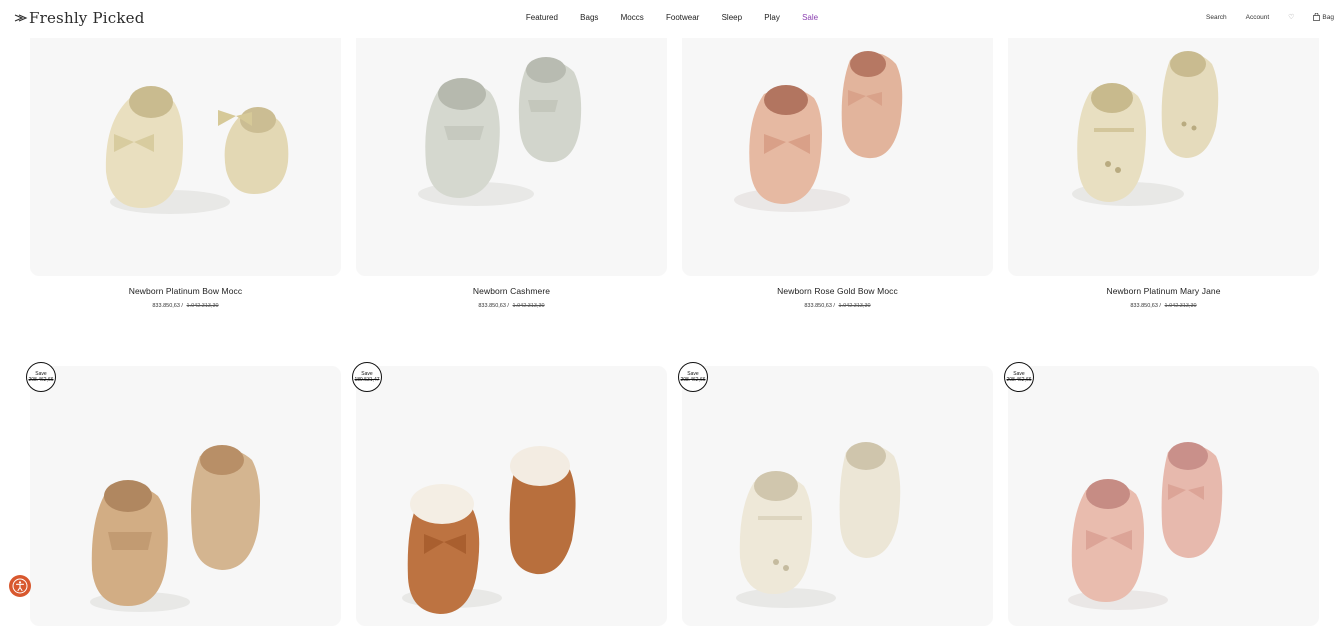 The width and height of the screenshot is (1344, 626). I want to click on tan-fringe-mocc-image, so click(175, 528).